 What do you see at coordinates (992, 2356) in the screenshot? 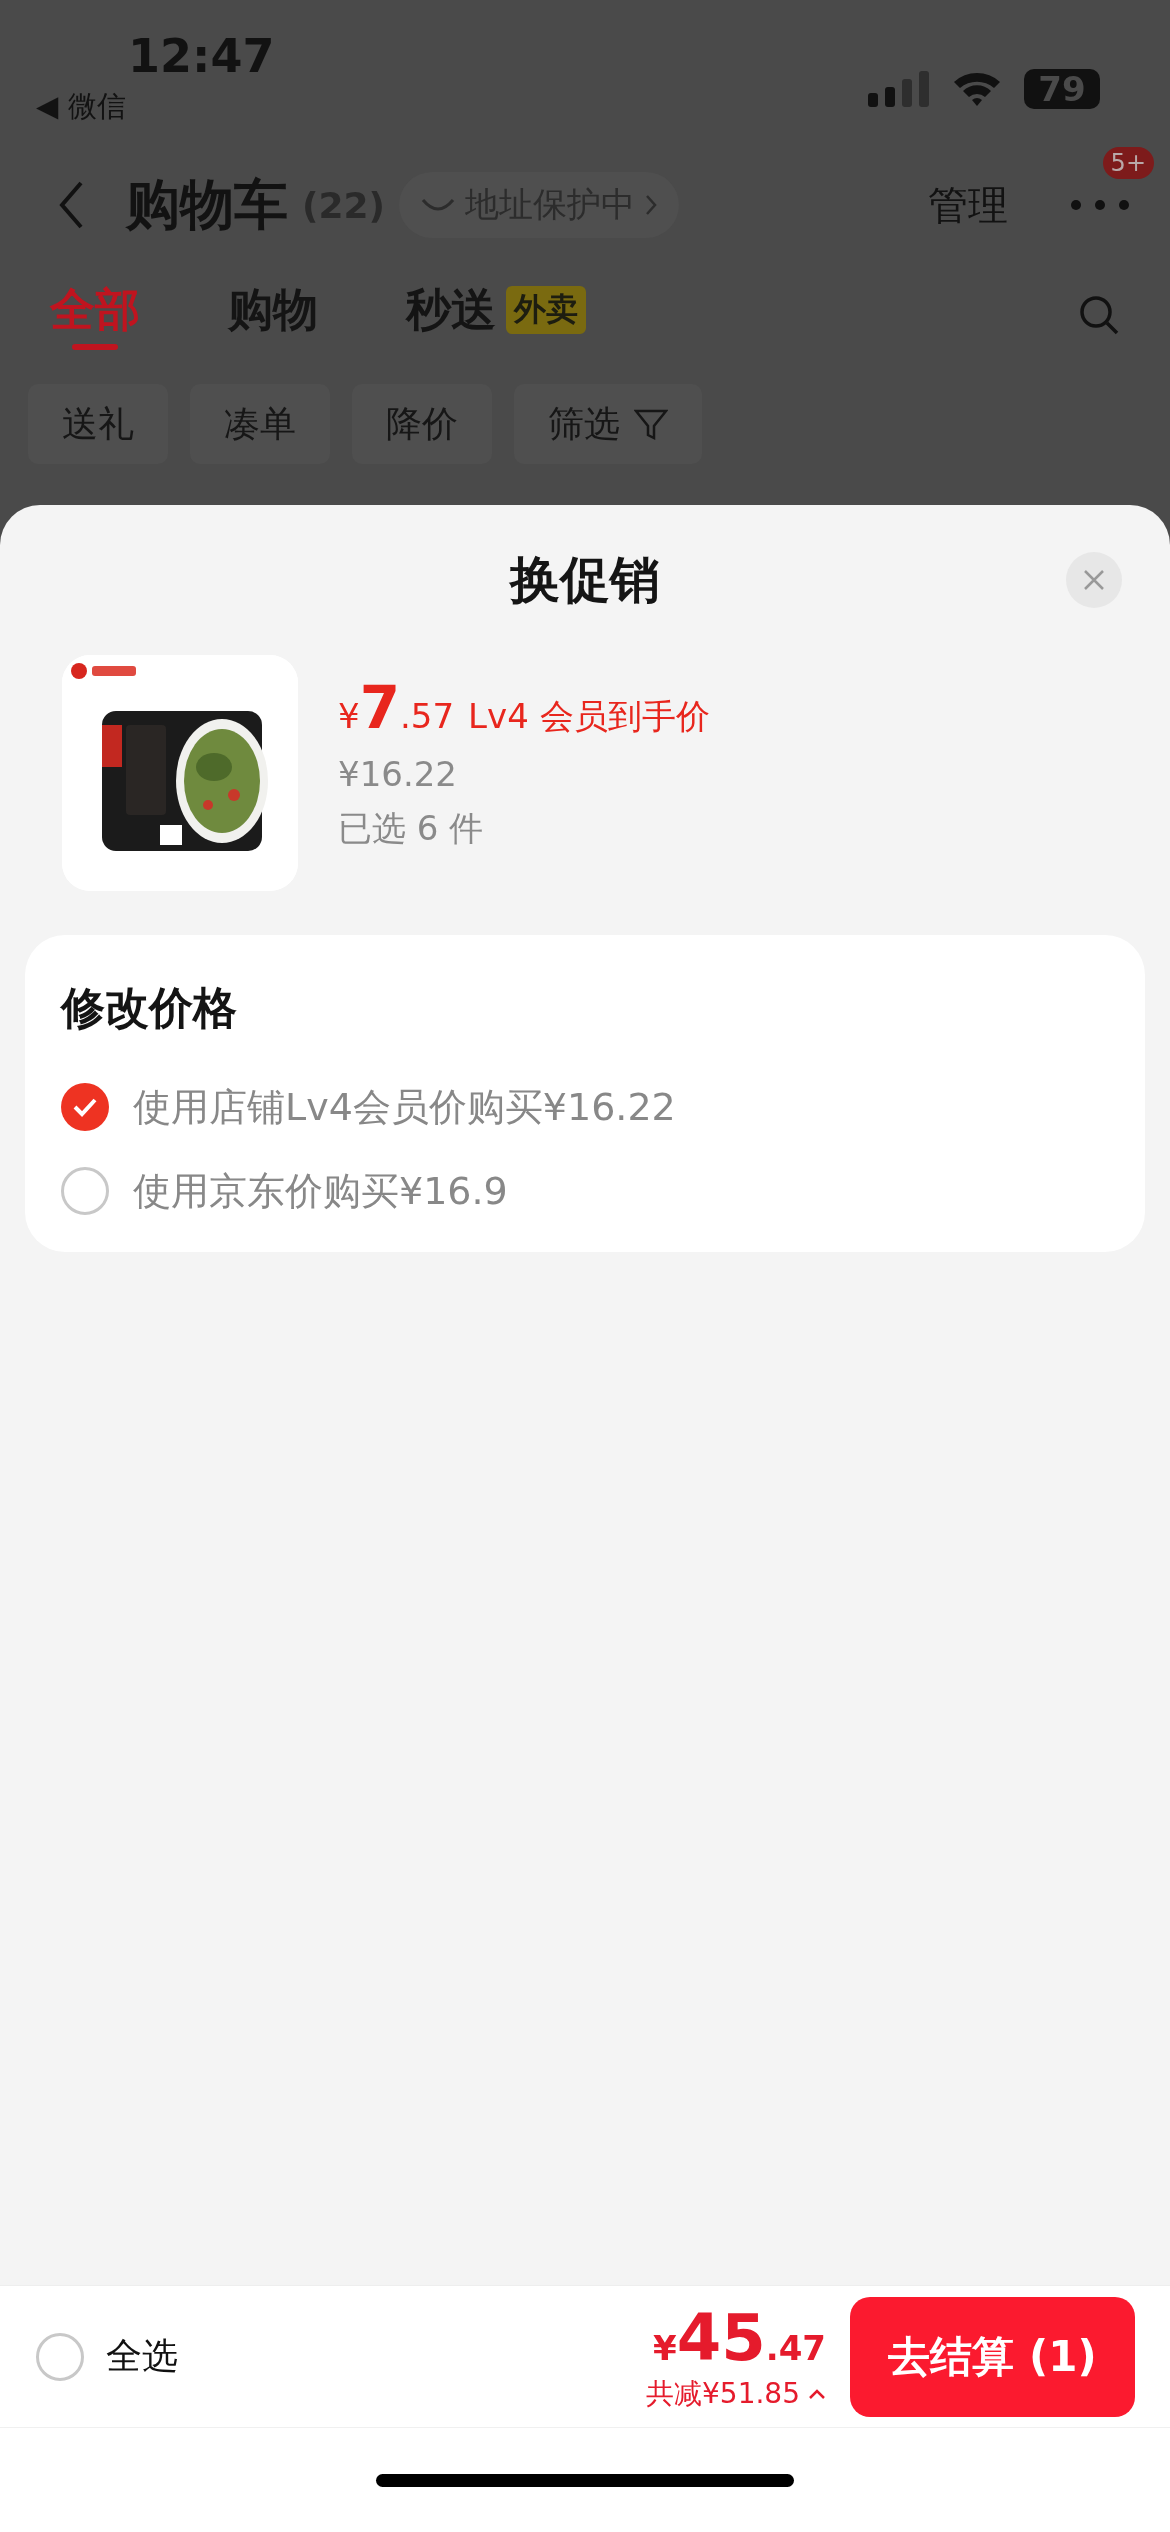
I see `checkout-button: 去结算 (1)` at bounding box center [992, 2356].